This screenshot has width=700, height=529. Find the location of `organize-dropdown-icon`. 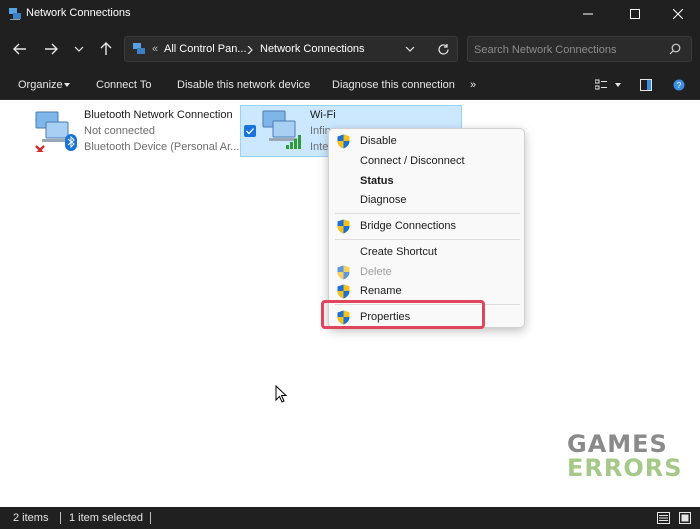

organize-dropdown-icon is located at coordinates (67, 85).